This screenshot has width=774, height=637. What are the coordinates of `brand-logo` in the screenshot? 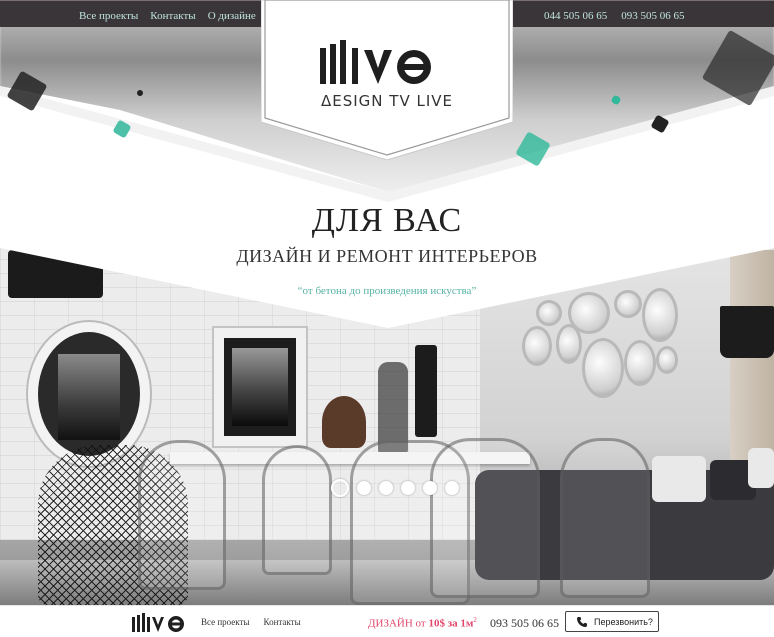 It's located at (390, 64).